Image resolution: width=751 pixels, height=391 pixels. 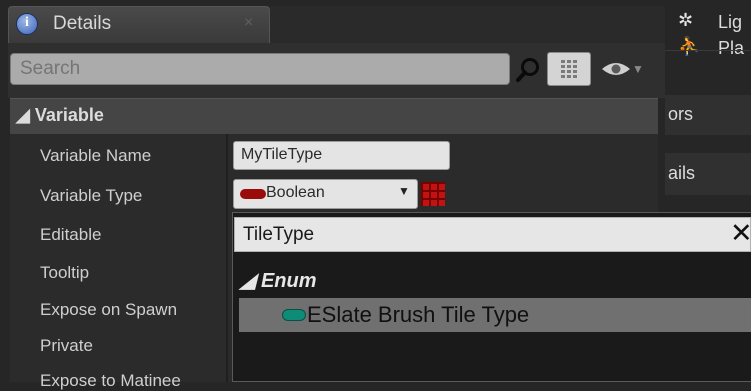 What do you see at coordinates (418, 314) in the screenshot?
I see `type-result-label: ESlate Brush Tile Type` at bounding box center [418, 314].